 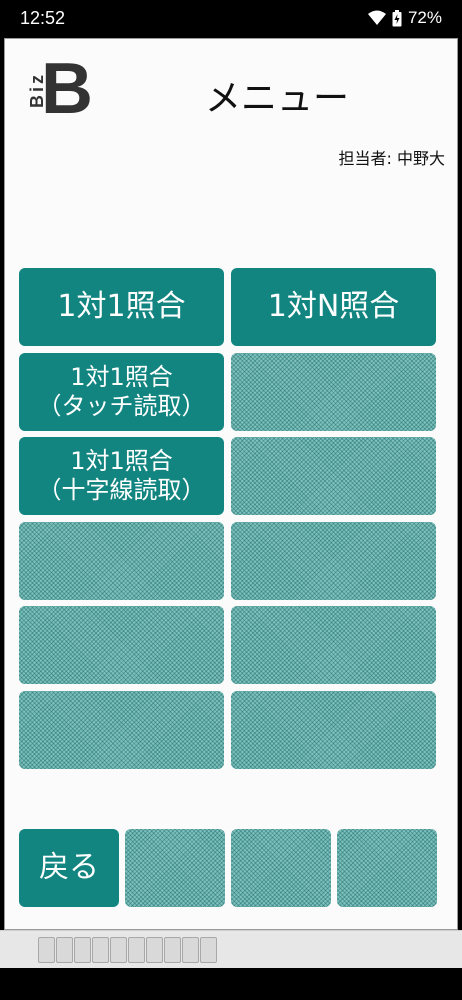 What do you see at coordinates (231, 19) in the screenshot?
I see `status-bar: 12:52 72%` at bounding box center [231, 19].